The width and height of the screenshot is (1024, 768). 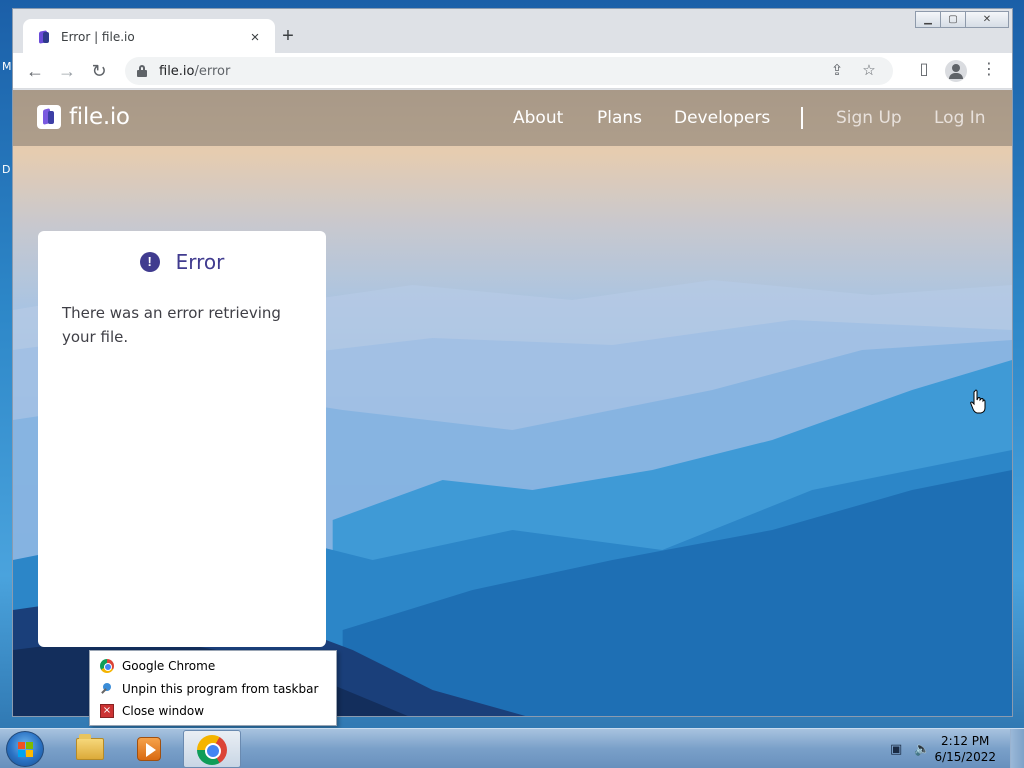 What do you see at coordinates (960, 118) in the screenshot?
I see `nav-log-in: Log In` at bounding box center [960, 118].